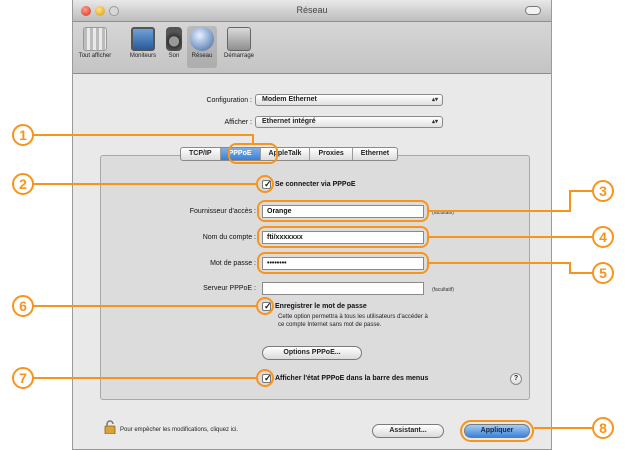  Describe the element at coordinates (23, 184) in the screenshot. I see `callout-2: 2` at that location.